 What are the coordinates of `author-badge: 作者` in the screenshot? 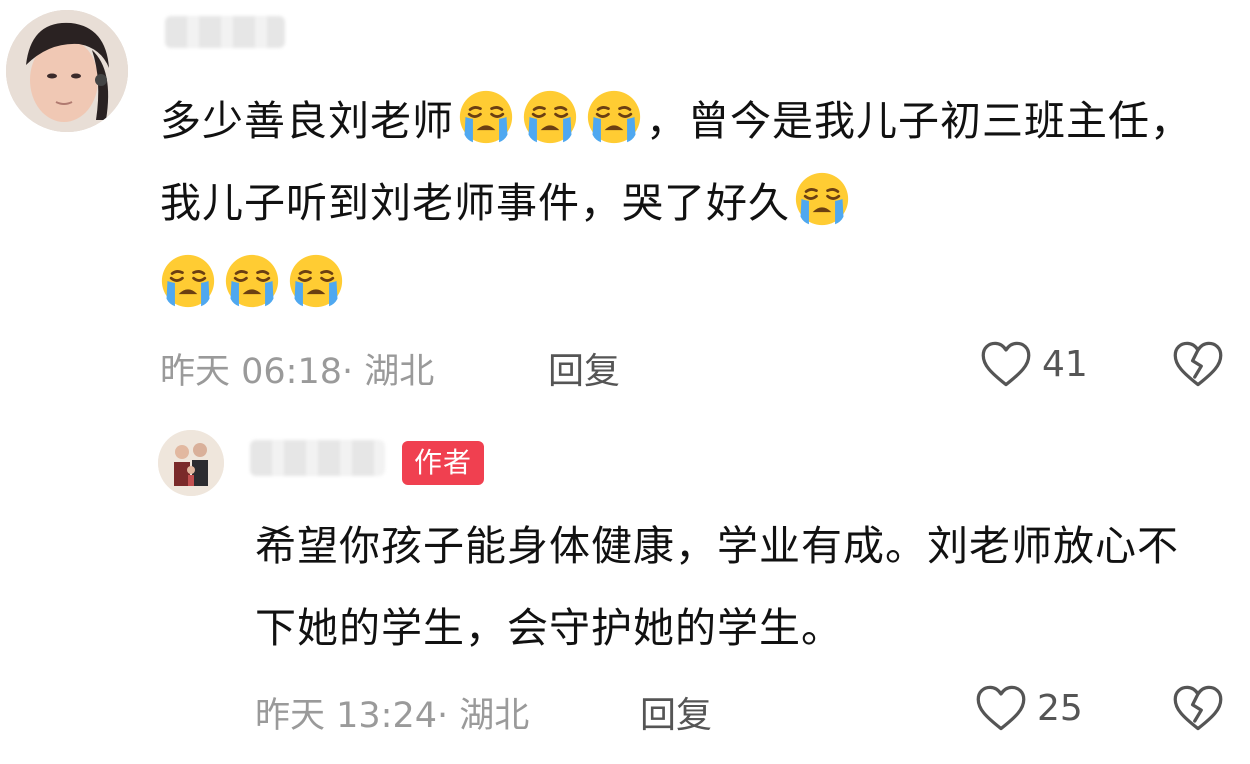 It's located at (443, 463).